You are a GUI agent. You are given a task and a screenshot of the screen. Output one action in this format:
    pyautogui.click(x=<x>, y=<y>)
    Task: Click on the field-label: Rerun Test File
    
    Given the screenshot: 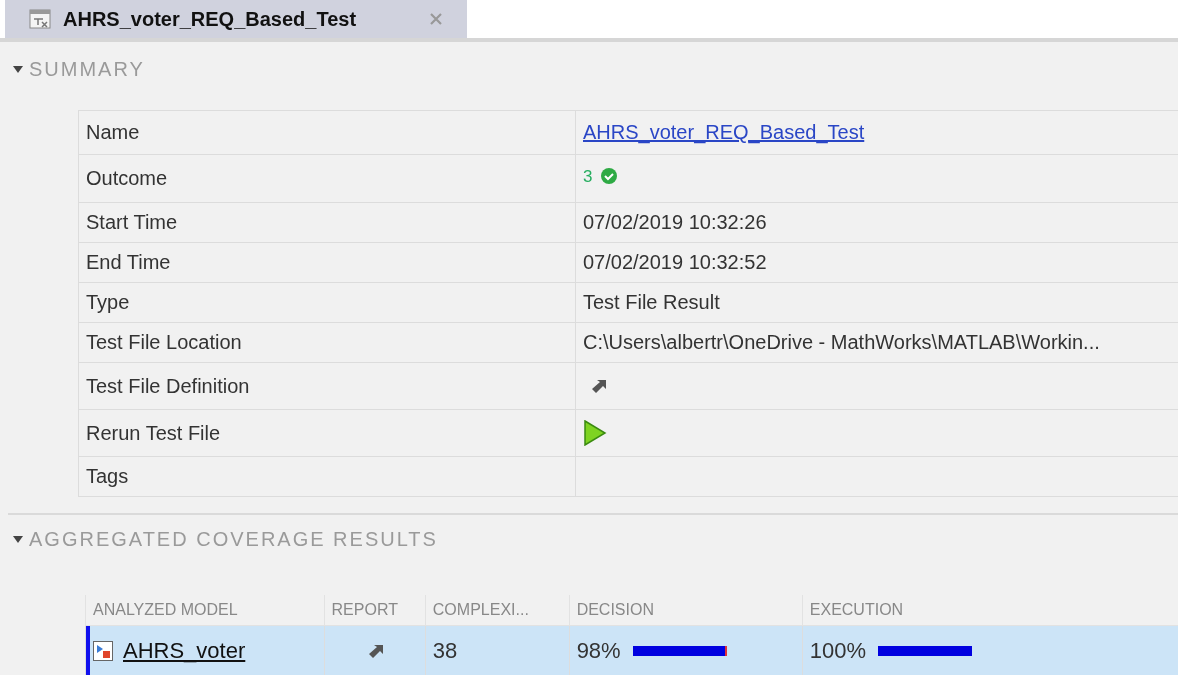 What is the action you would take?
    pyautogui.click(x=327, y=433)
    